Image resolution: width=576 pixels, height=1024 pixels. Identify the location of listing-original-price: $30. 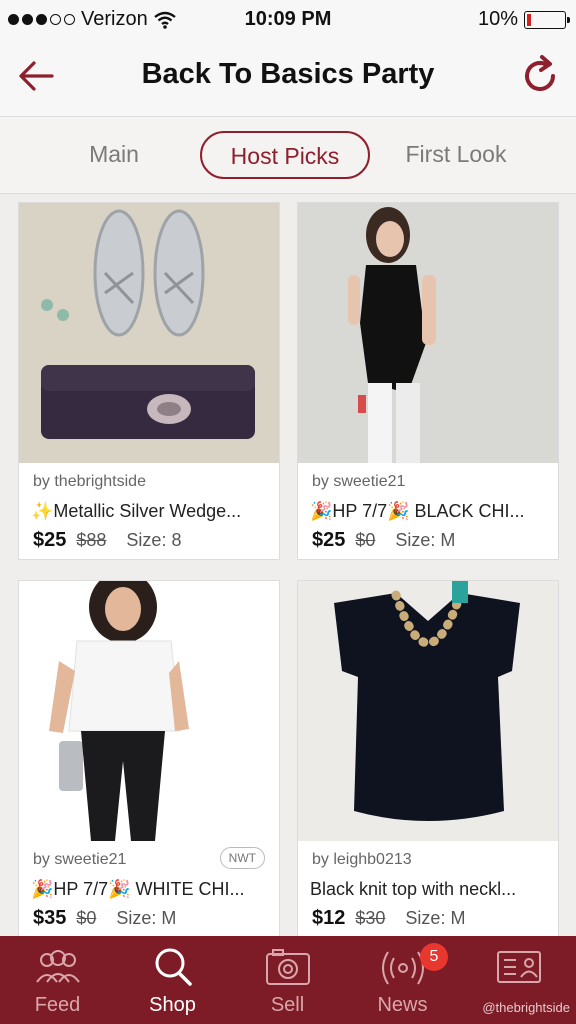
(370, 918).